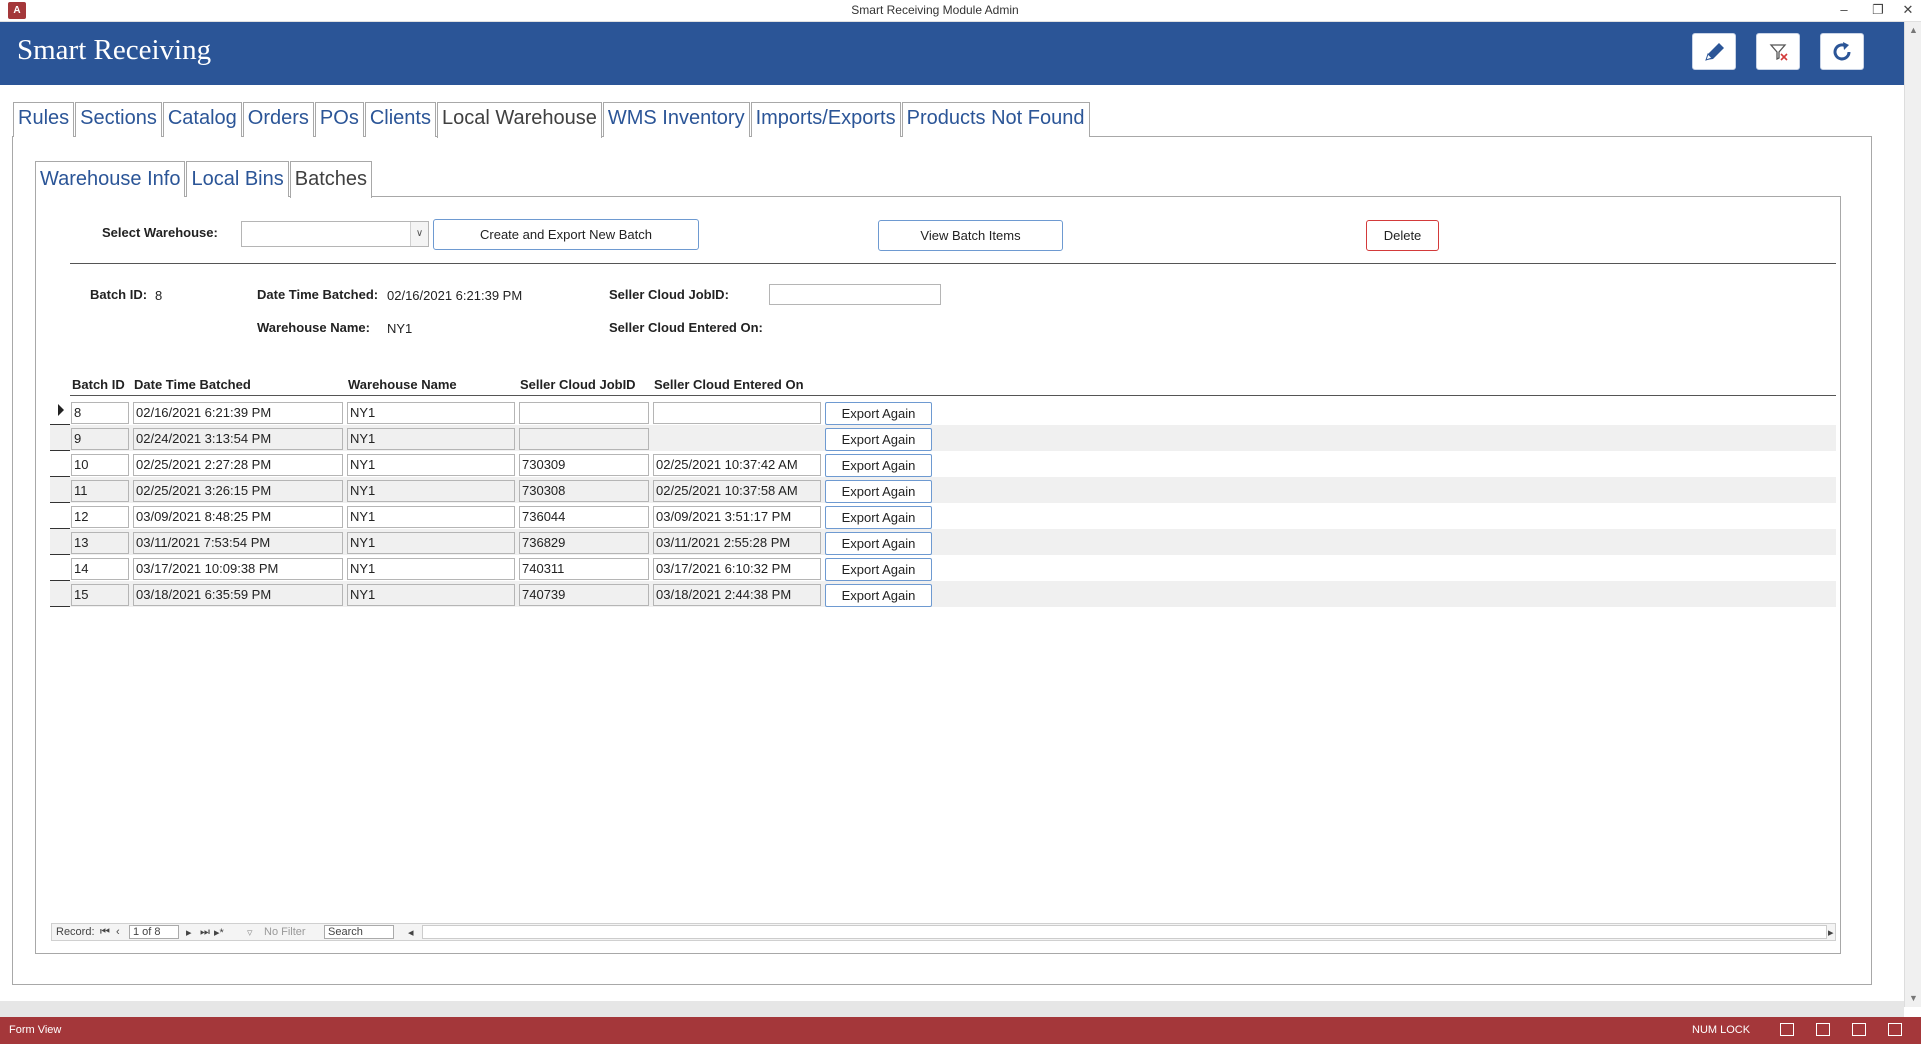  Describe the element at coordinates (154, 932) in the screenshot. I see `current-record-field: 1 of 8` at that location.